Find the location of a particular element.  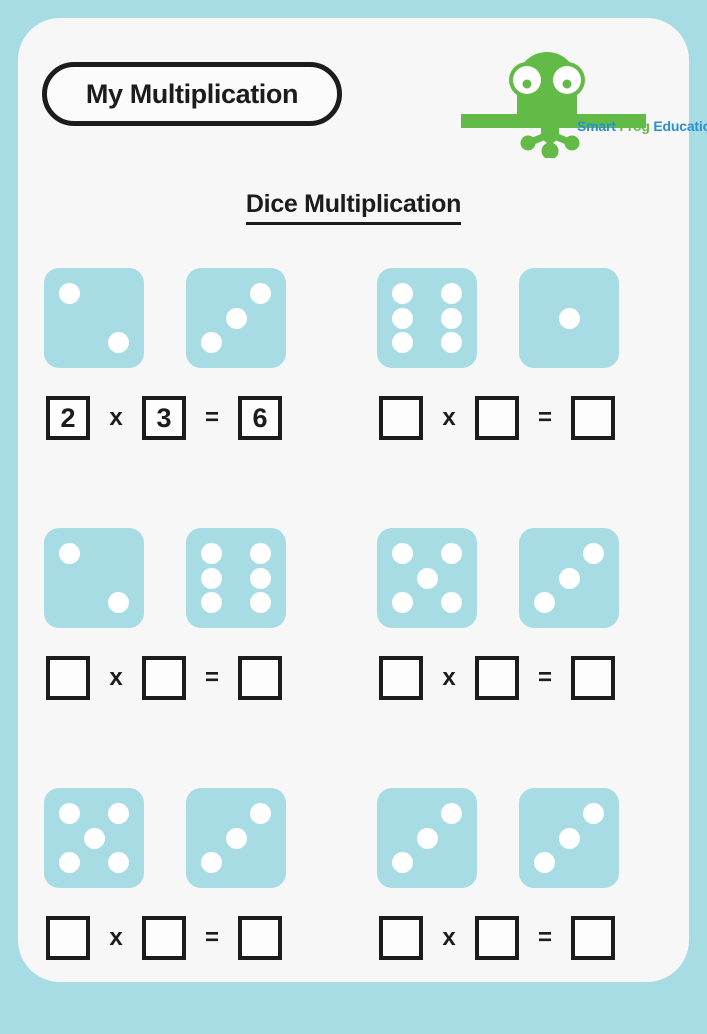

worksheet-title-text: My Multiplication is located at coordinates (192, 93).